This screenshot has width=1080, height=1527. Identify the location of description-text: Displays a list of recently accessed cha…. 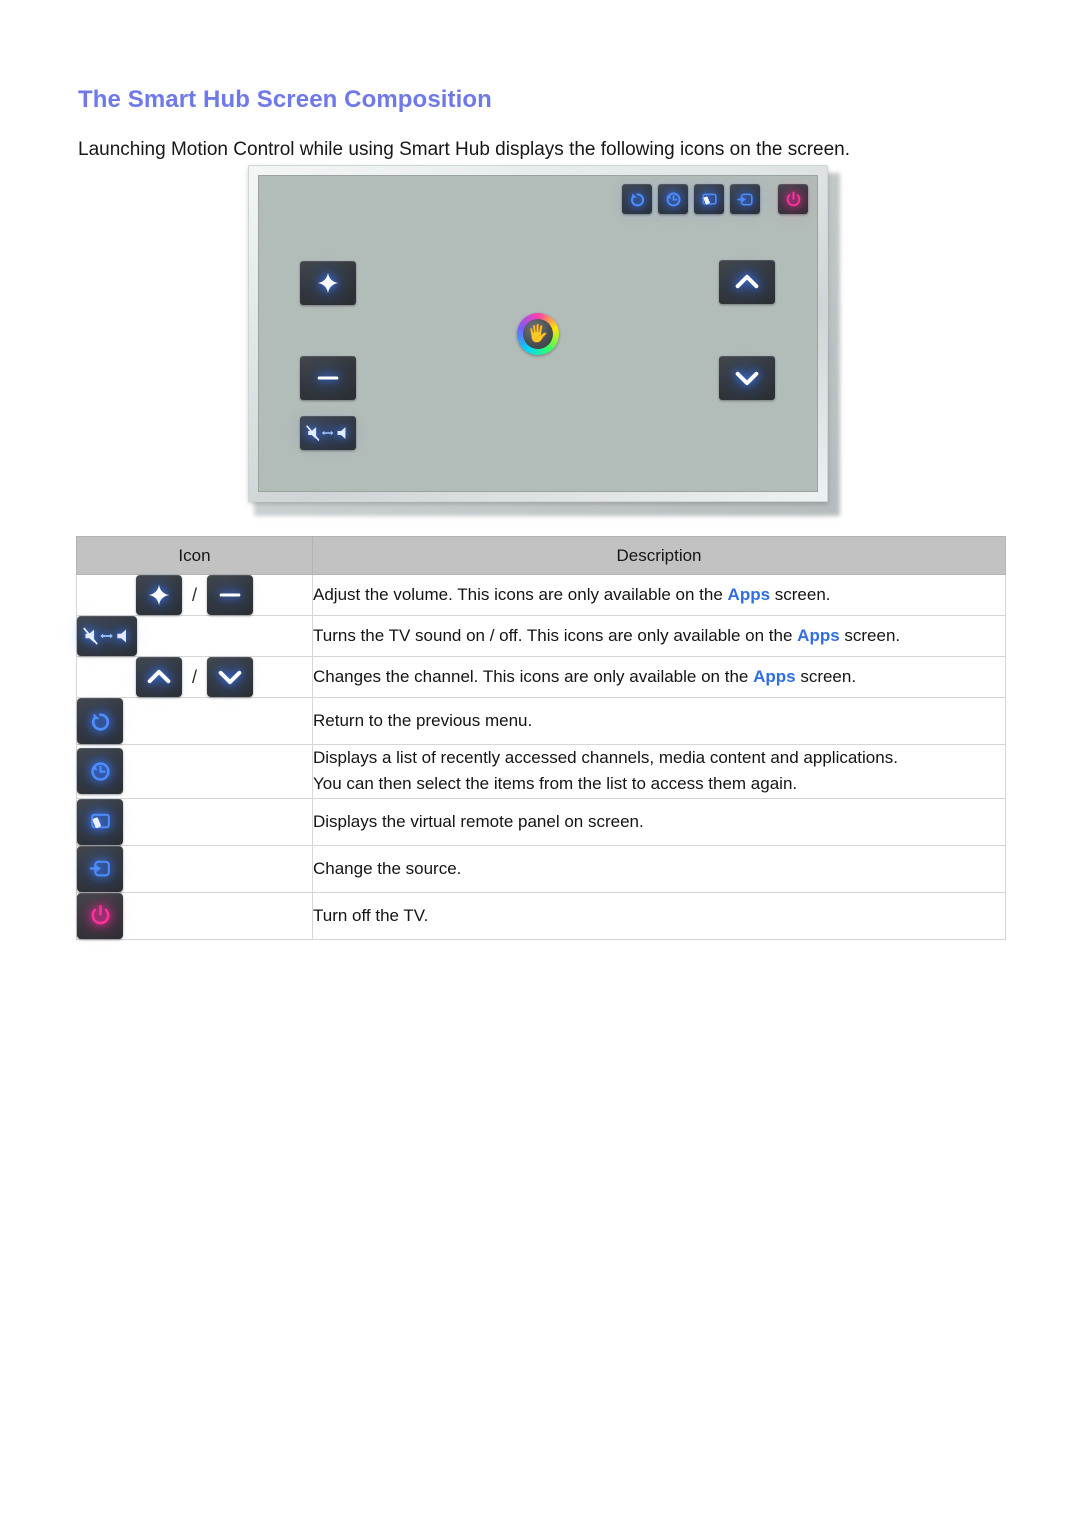
(605, 757).